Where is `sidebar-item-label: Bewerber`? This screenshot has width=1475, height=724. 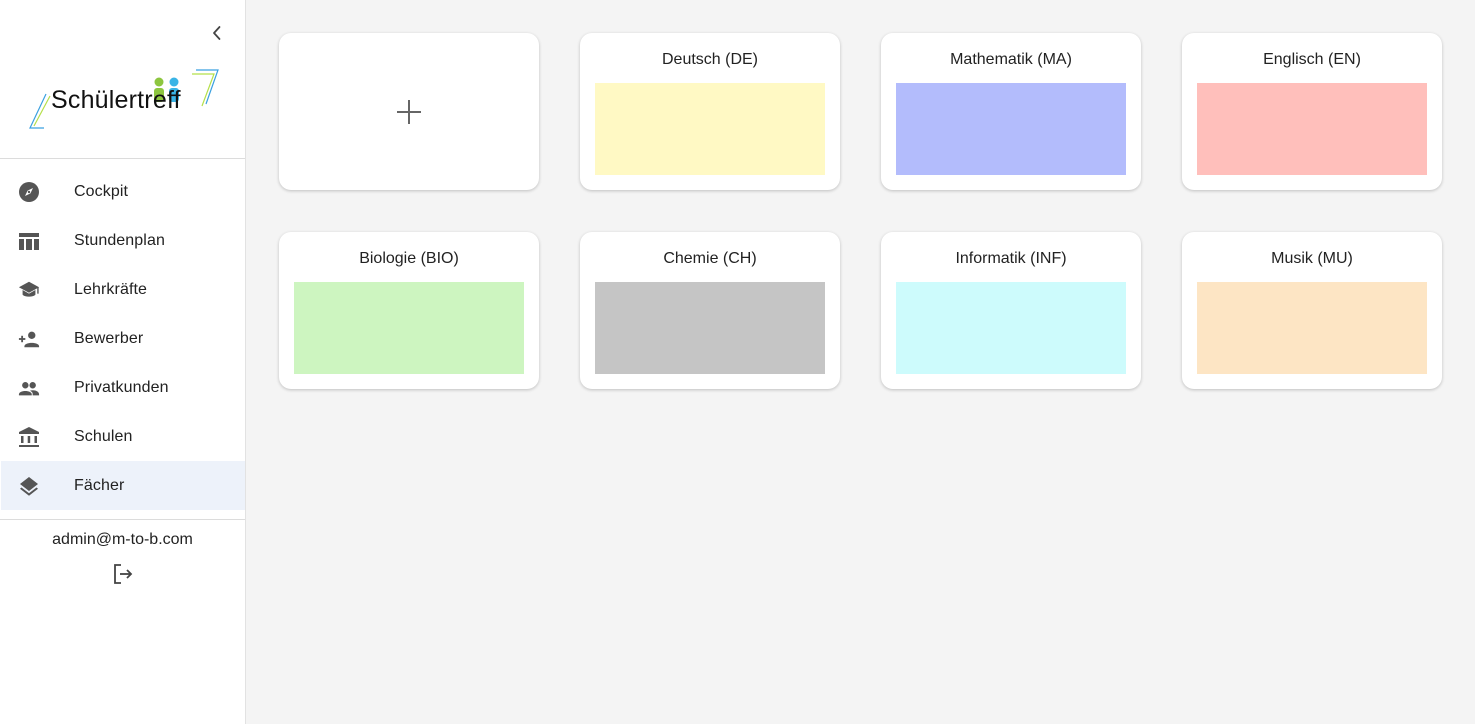 sidebar-item-label: Bewerber is located at coordinates (109, 338).